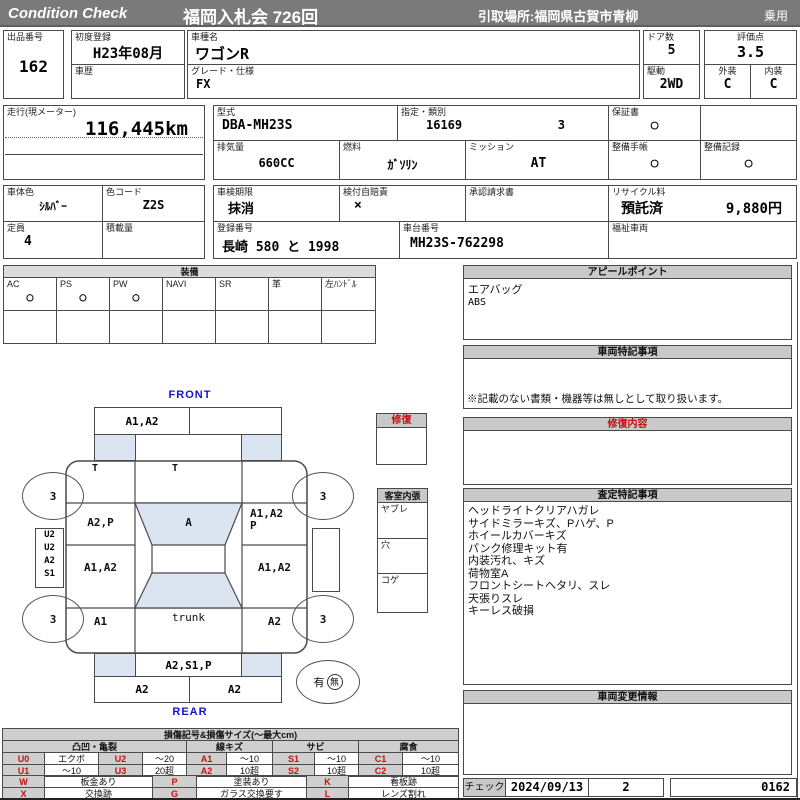 This screenshot has height=800, width=800. What do you see at coordinates (627, 697) in the screenshot?
I see `change-info-header: 車両変更情報` at bounding box center [627, 697].